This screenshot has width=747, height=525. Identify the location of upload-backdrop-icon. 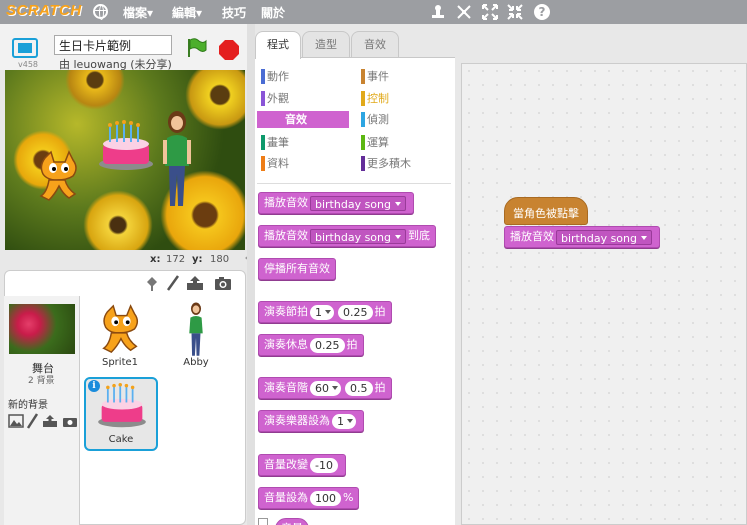
(50, 421).